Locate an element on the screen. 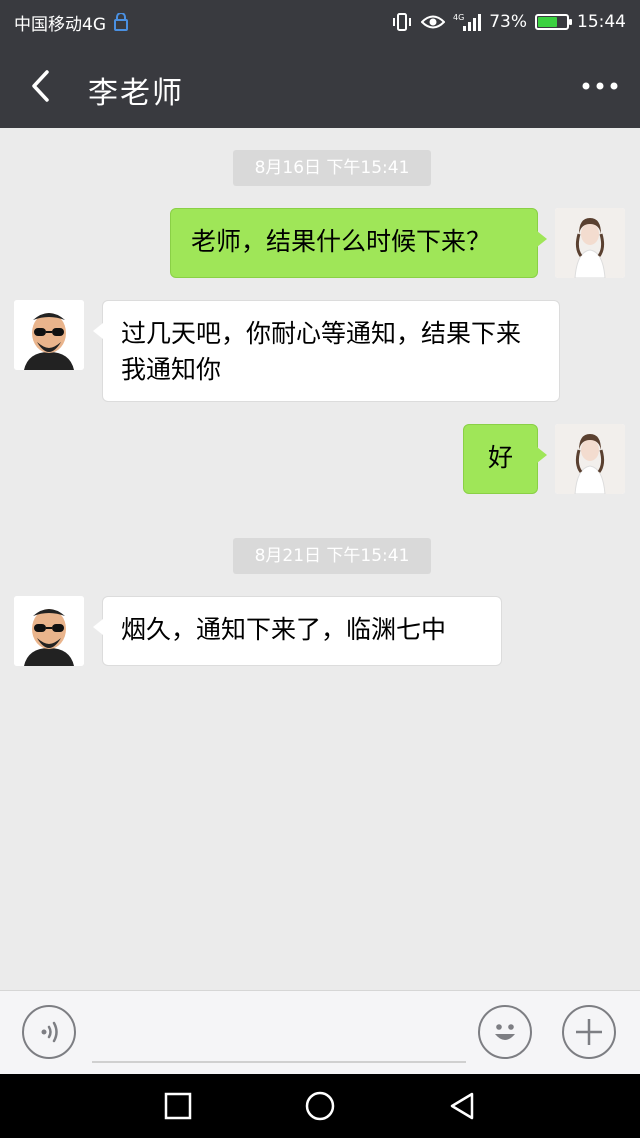 Image resolution: width=640 pixels, height=1138 pixels. voice-icon is located at coordinates (49, 1032).